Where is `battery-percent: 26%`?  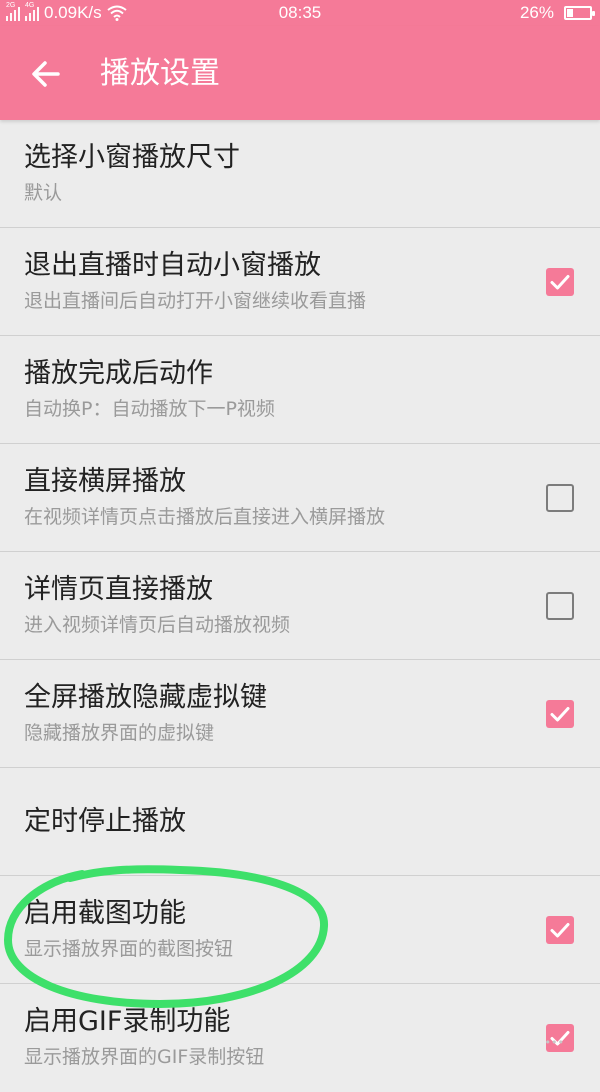 battery-percent: 26% is located at coordinates (536, 12).